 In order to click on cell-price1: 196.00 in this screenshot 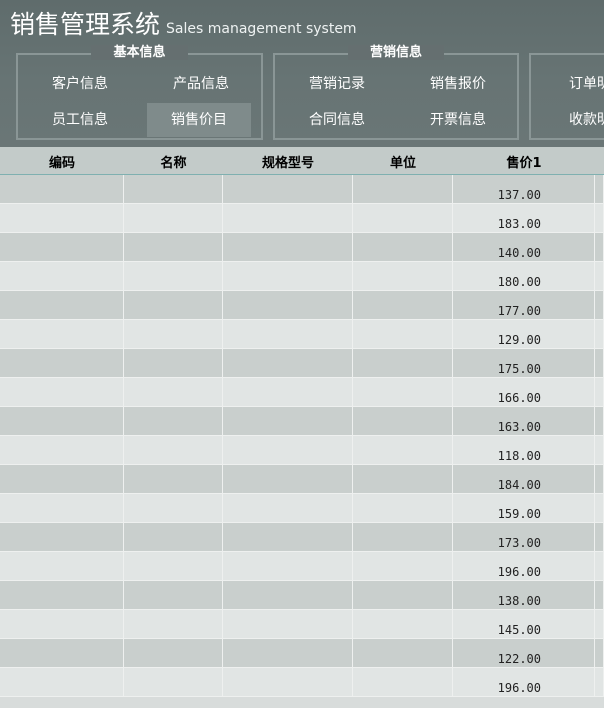, I will do `click(524, 566)`.